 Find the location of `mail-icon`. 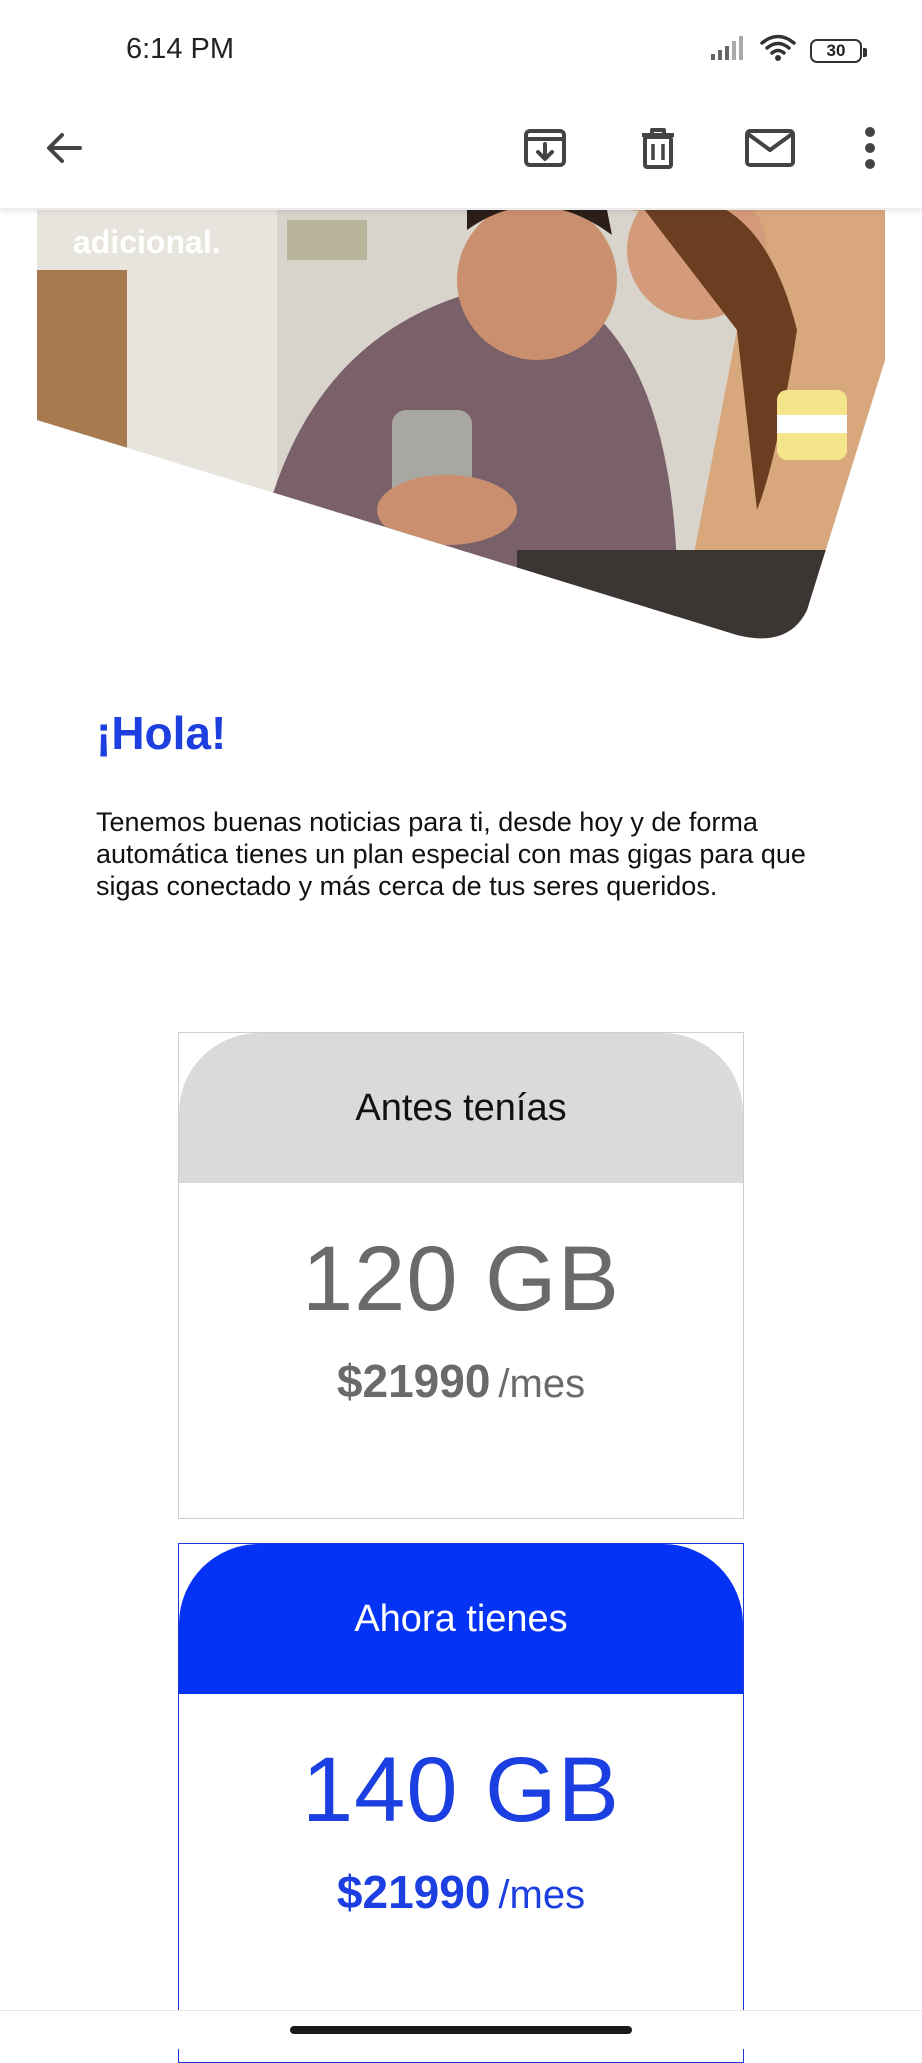

mail-icon is located at coordinates (770, 148).